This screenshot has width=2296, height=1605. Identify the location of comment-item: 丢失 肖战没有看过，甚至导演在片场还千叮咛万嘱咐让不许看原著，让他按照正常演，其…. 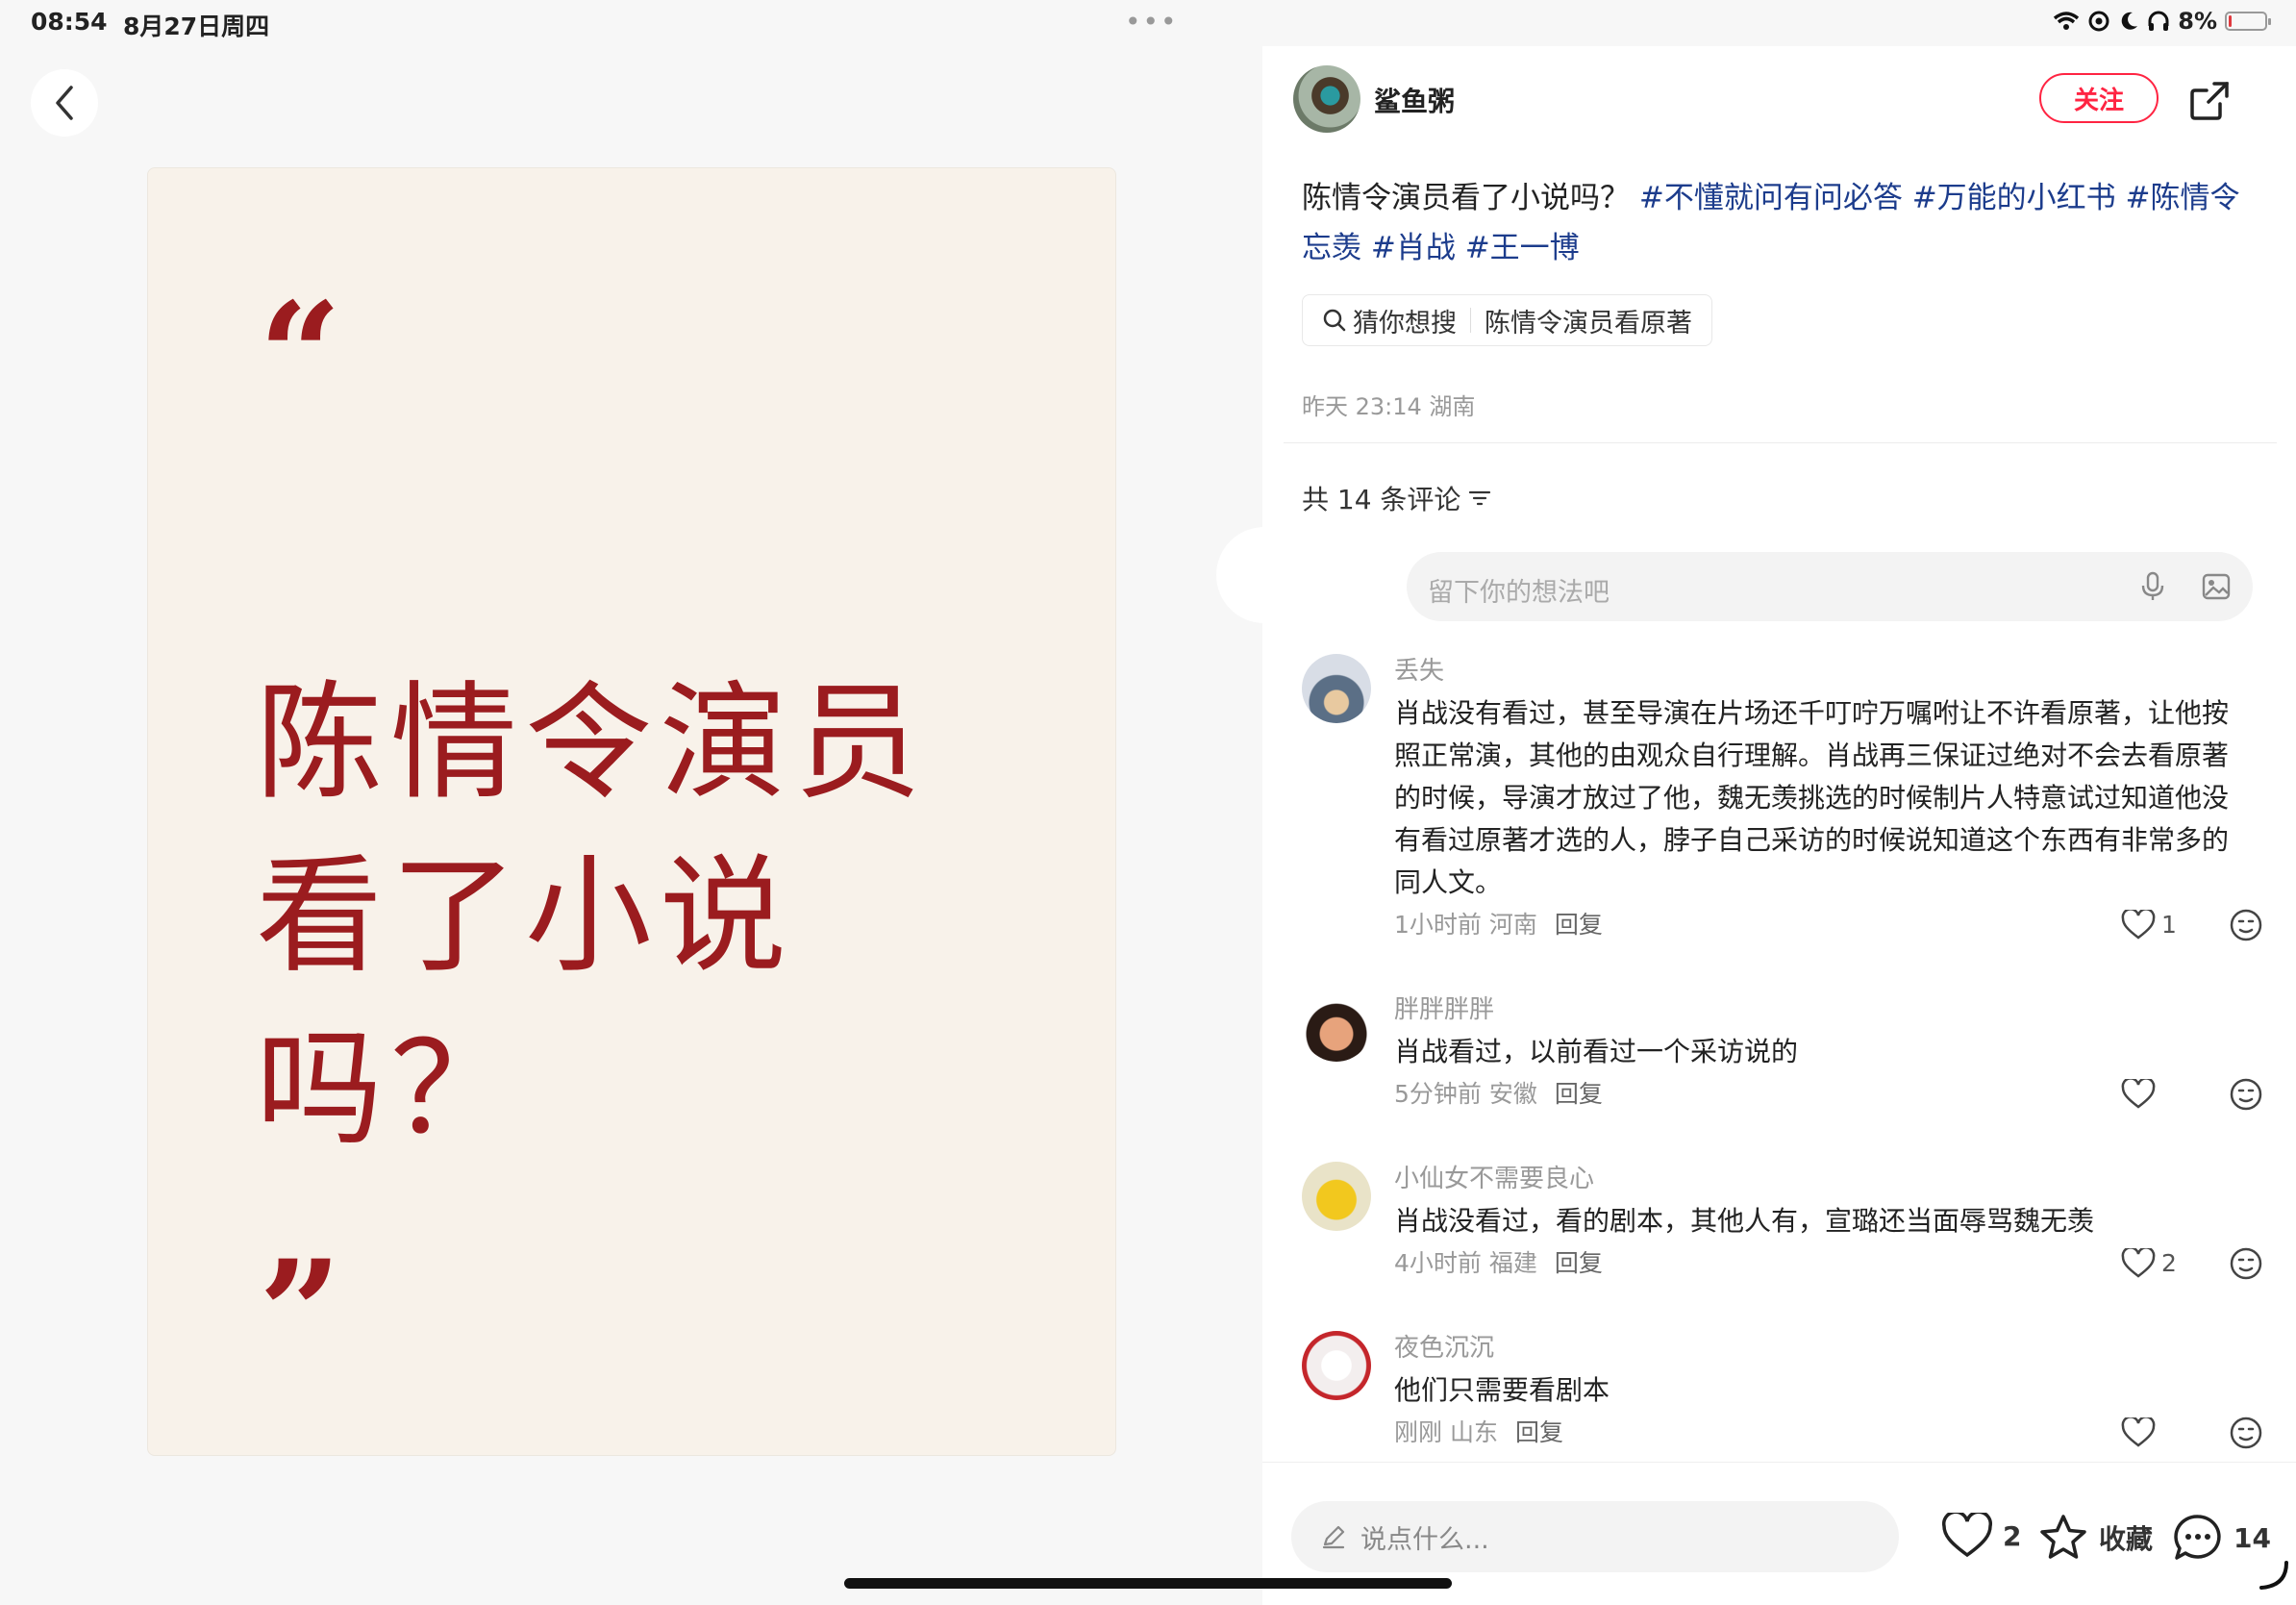
(1782, 823).